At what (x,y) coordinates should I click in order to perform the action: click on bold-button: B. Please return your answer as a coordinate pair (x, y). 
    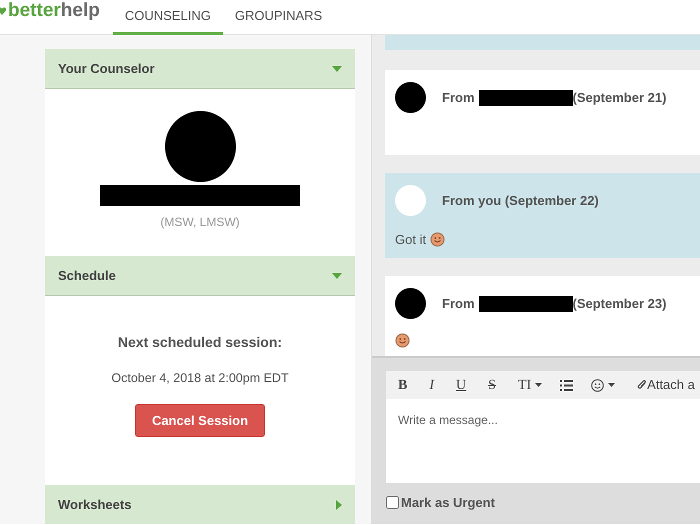
    Looking at the image, I should click on (403, 385).